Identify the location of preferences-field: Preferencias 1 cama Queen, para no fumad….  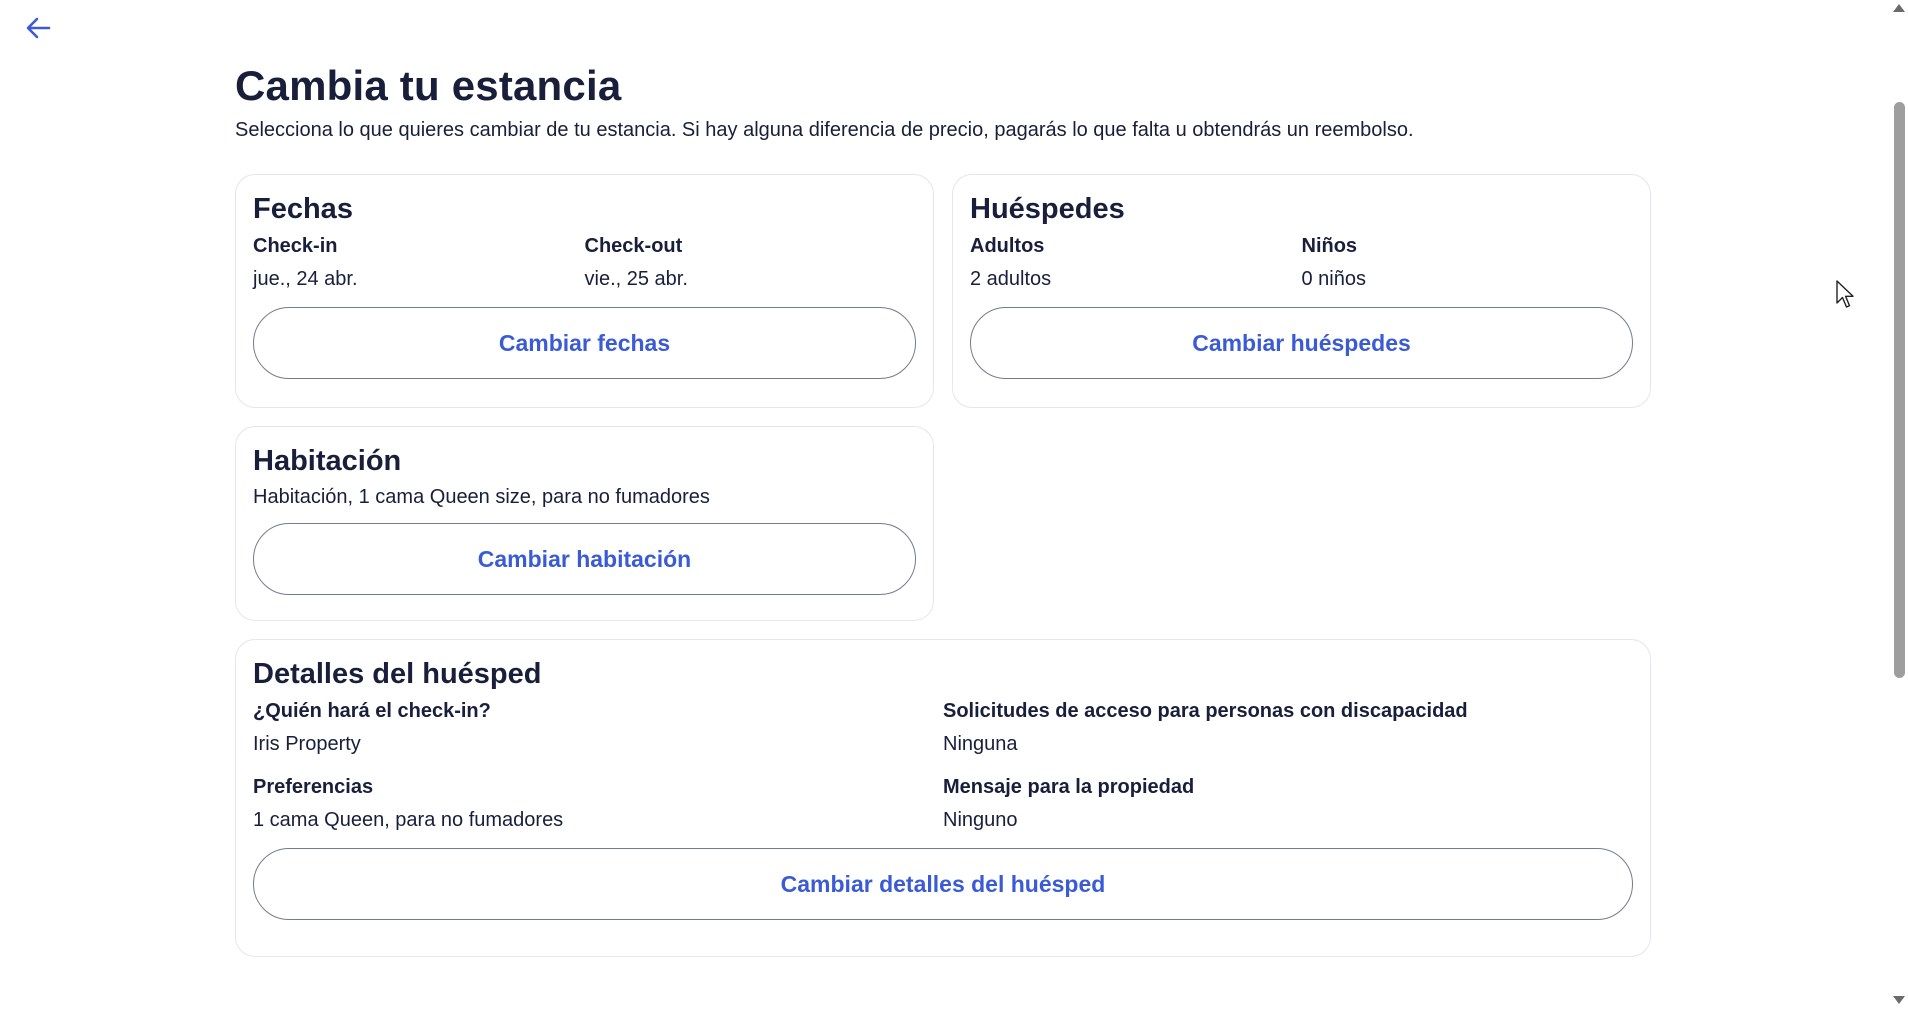
(598, 804).